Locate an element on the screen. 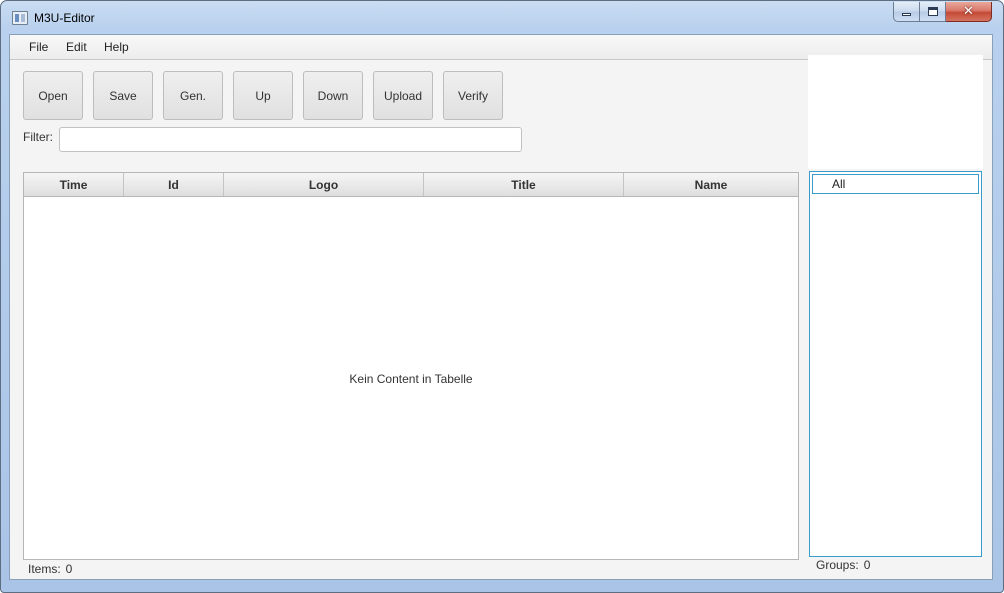 The image size is (1004, 593). window-title: M3U-Editor is located at coordinates (64, 18).